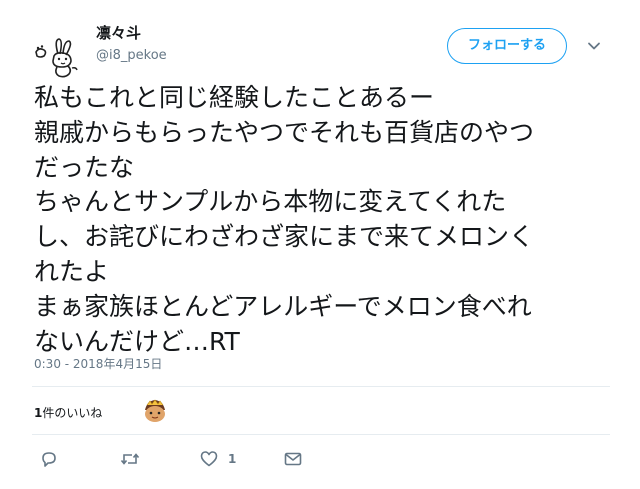 This screenshot has width=640, height=489. I want to click on user-avatar, so click(56, 58).